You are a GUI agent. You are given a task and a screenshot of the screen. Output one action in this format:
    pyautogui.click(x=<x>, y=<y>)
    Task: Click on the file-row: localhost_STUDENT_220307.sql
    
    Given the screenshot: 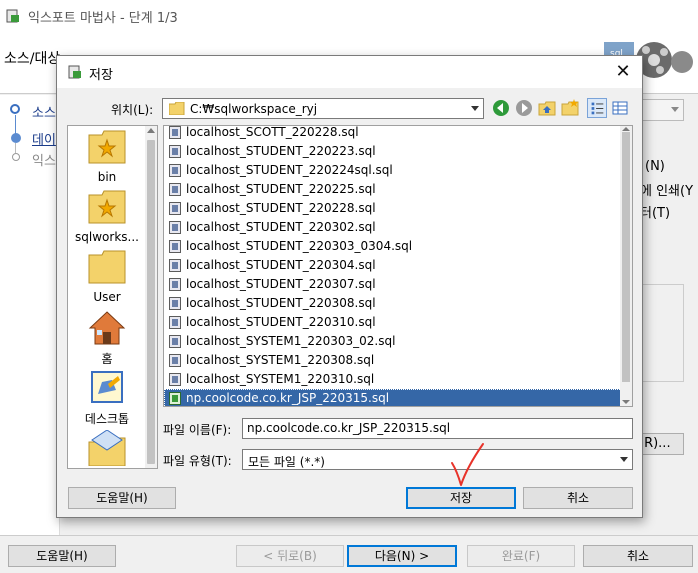 What is the action you would take?
    pyautogui.click(x=393, y=284)
    